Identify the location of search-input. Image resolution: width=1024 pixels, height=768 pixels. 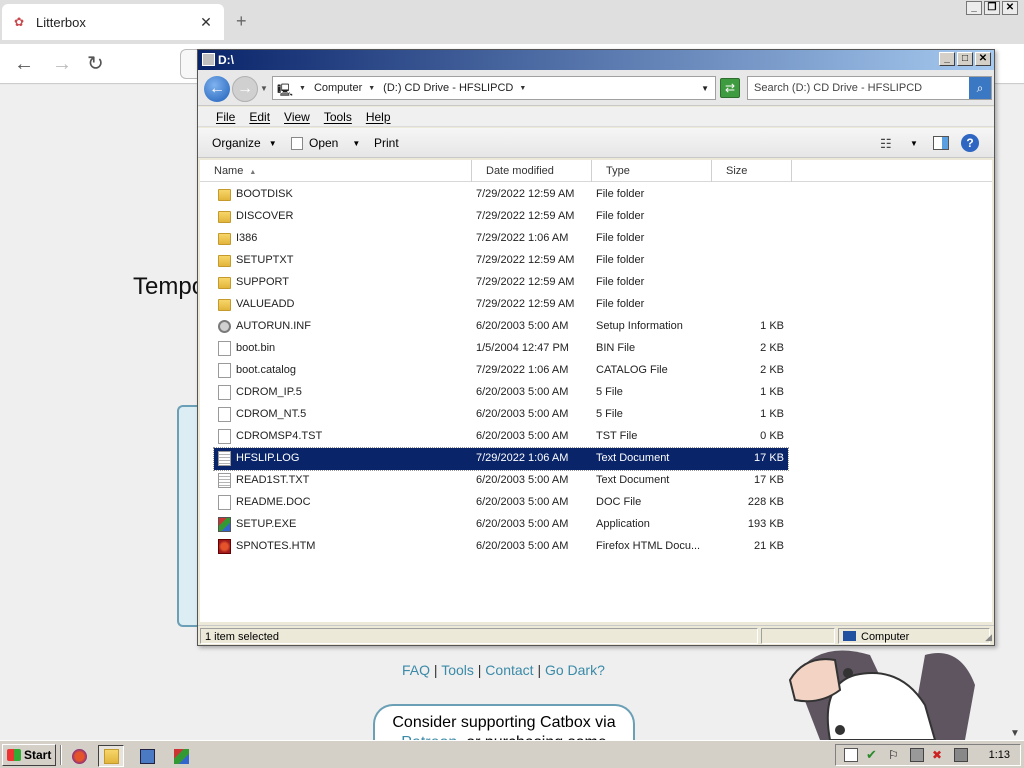
(858, 88).